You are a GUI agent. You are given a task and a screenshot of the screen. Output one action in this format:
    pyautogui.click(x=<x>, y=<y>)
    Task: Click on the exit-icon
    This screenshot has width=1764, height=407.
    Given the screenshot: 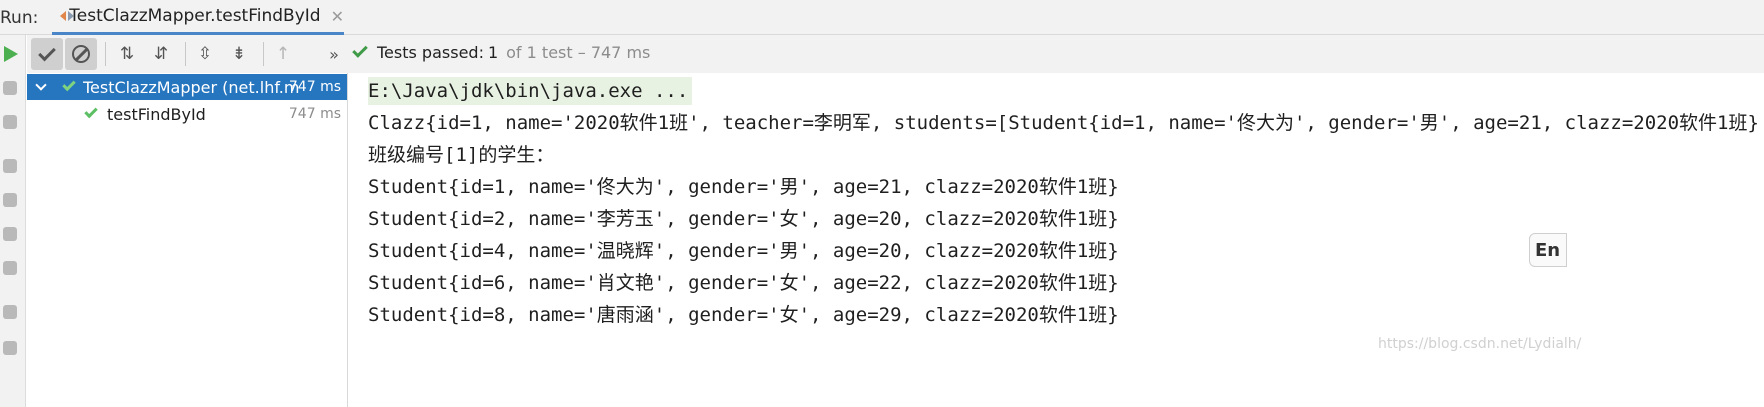 What is the action you would take?
    pyautogui.click(x=11, y=268)
    